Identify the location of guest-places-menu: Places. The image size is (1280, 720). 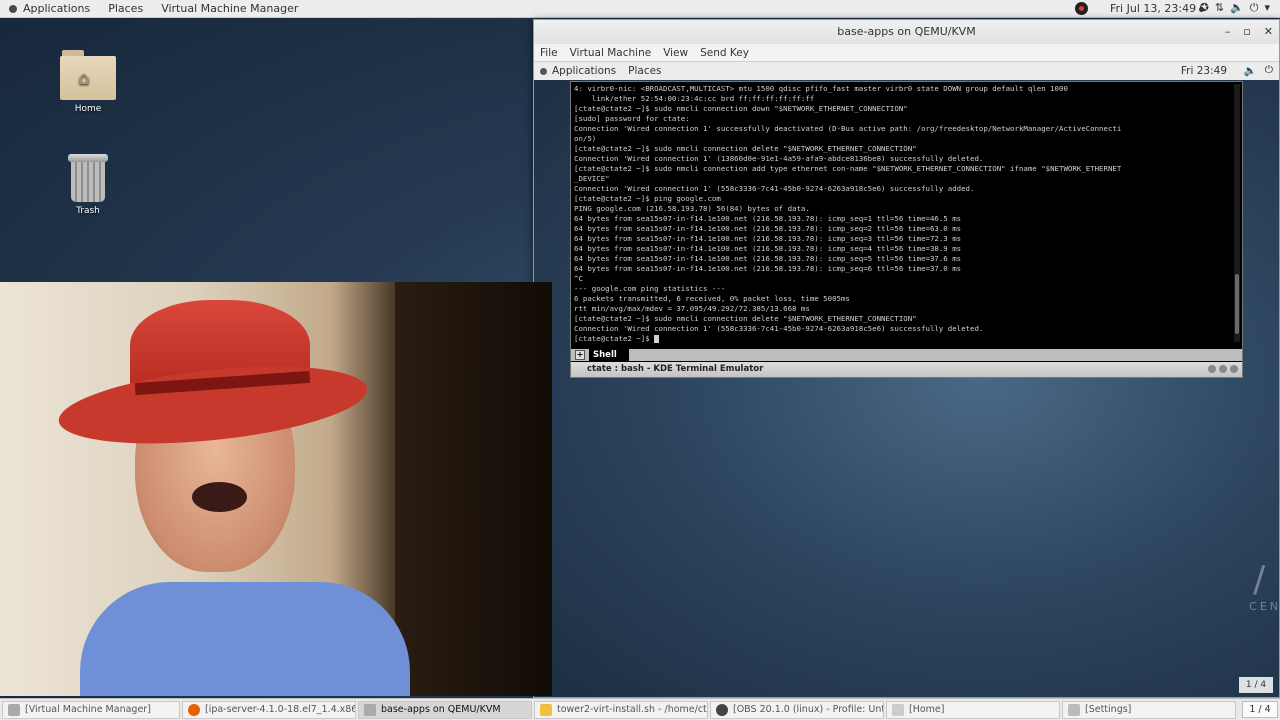
(644, 71).